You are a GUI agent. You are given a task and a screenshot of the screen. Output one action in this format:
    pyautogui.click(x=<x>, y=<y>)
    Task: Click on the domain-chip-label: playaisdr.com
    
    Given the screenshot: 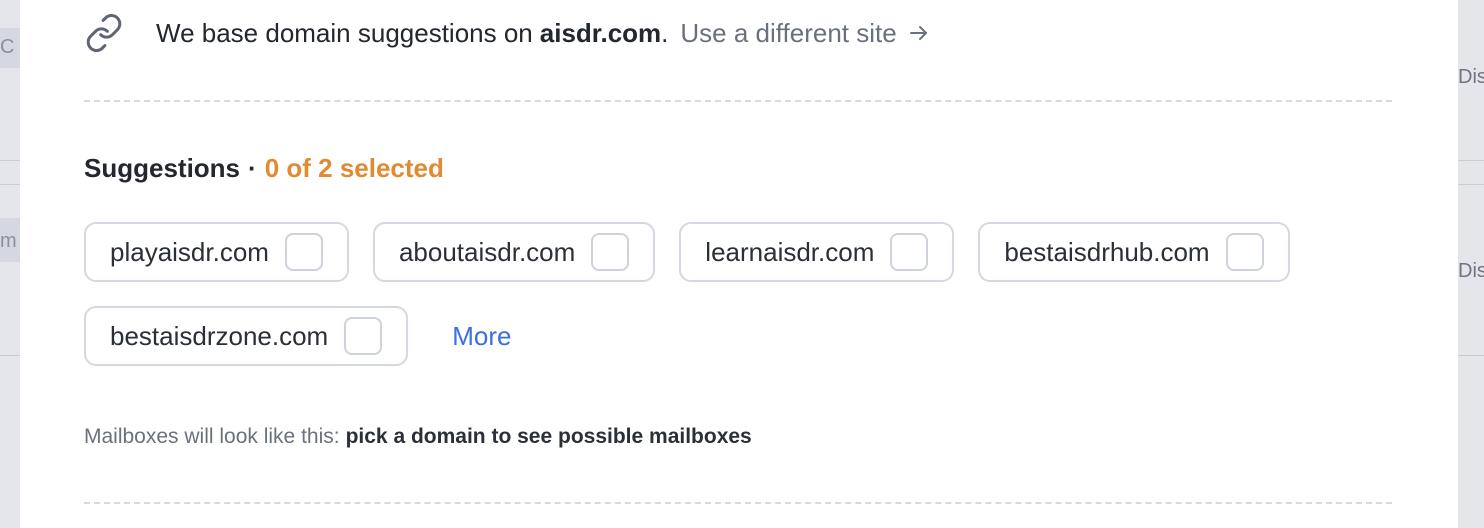 What is the action you would take?
    pyautogui.click(x=189, y=251)
    